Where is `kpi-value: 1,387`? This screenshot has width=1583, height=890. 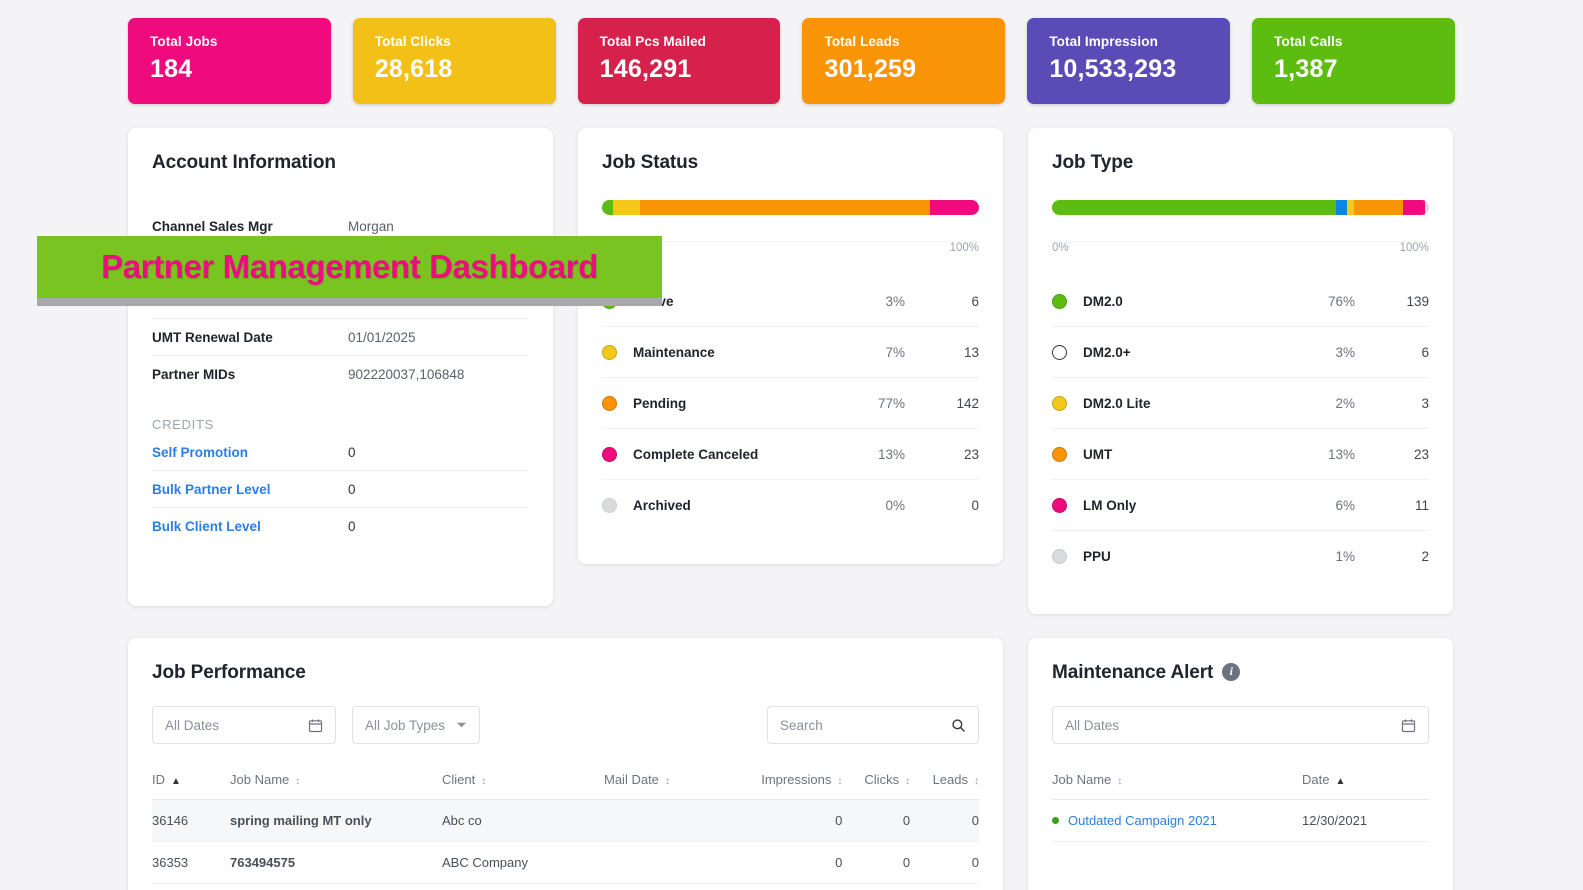
kpi-value: 1,387 is located at coordinates (1306, 69).